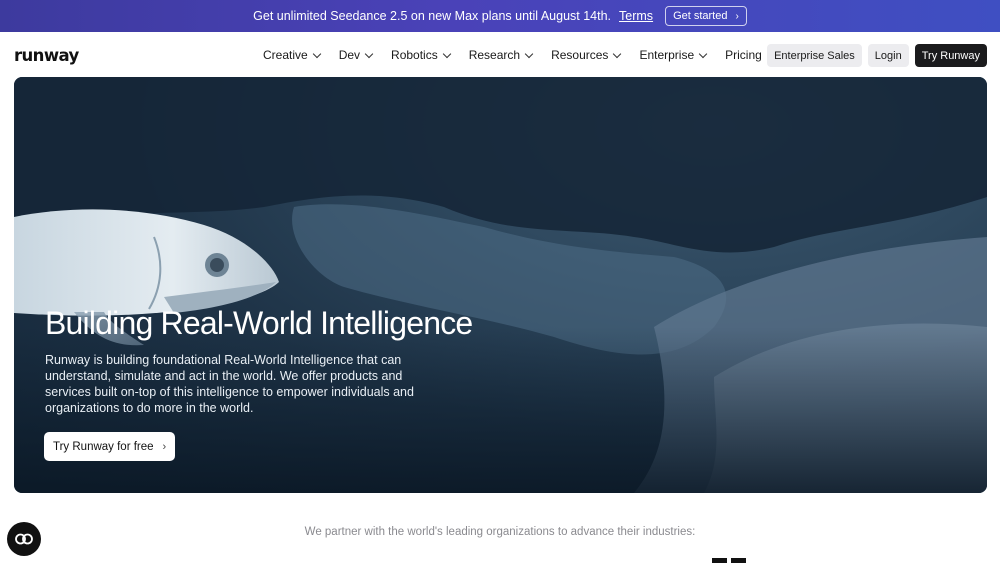 The width and height of the screenshot is (1000, 563). I want to click on nav-item-robotics: Robotics, so click(421, 55).